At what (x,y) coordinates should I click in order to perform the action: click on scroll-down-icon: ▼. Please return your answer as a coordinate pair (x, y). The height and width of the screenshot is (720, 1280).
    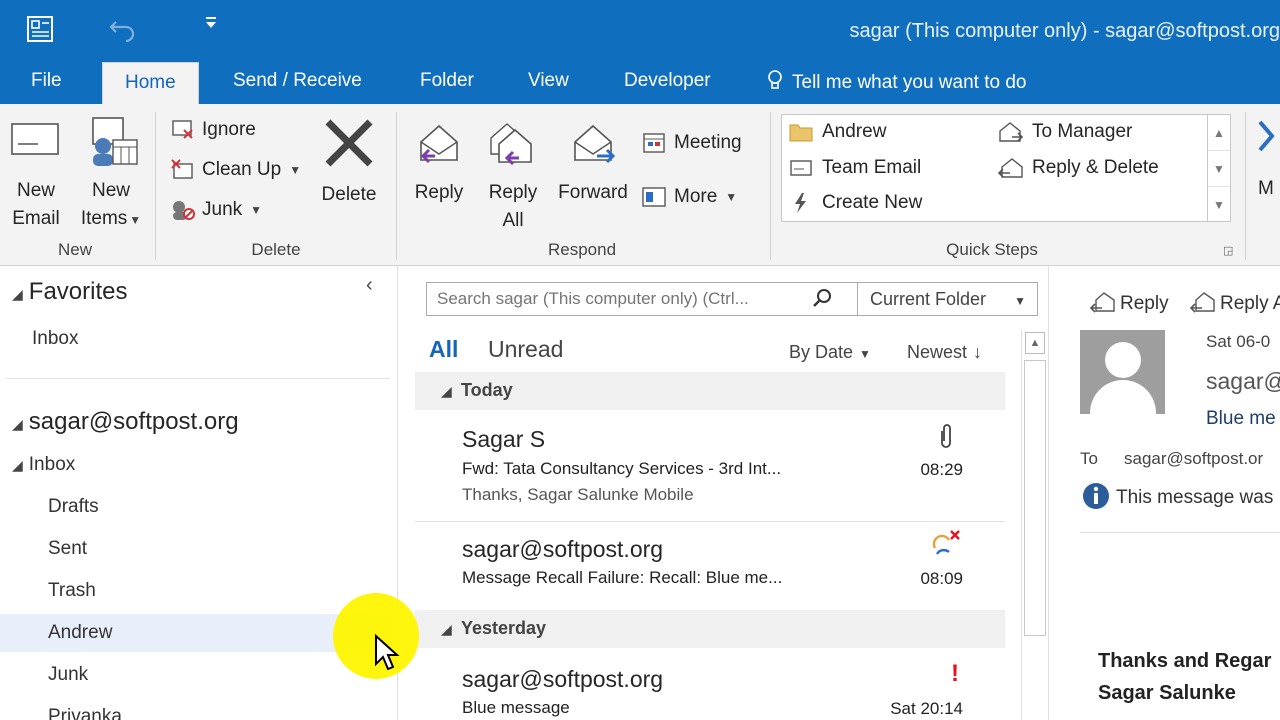
    Looking at the image, I should click on (1219, 169).